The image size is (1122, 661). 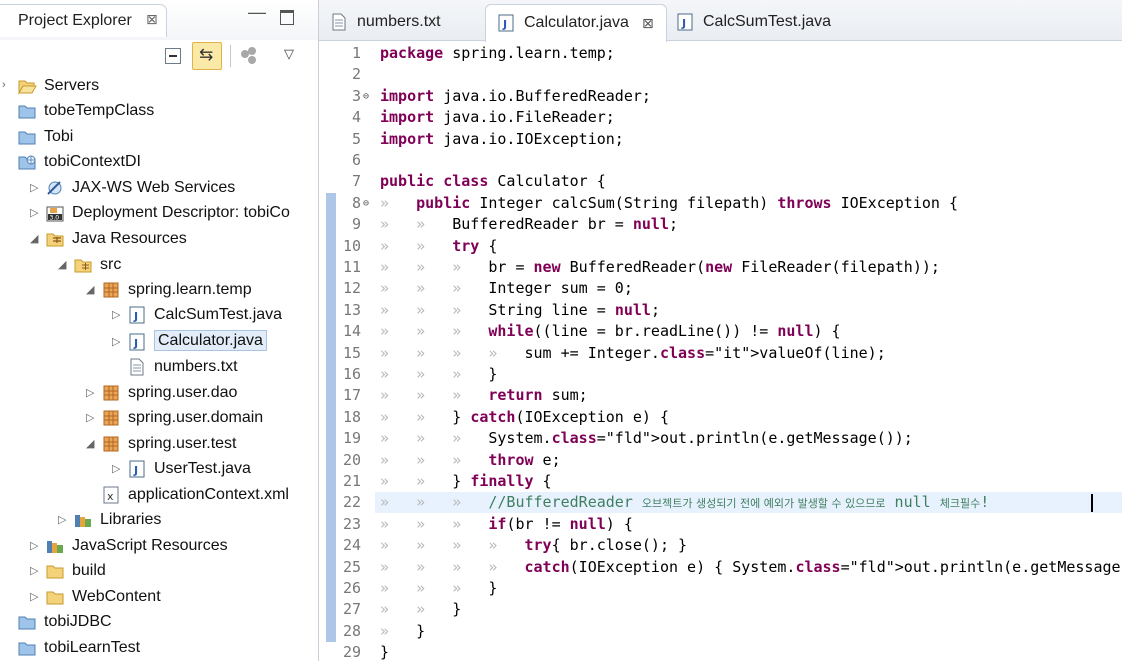 I want to click on tree-item-label: build, so click(x=89, y=570).